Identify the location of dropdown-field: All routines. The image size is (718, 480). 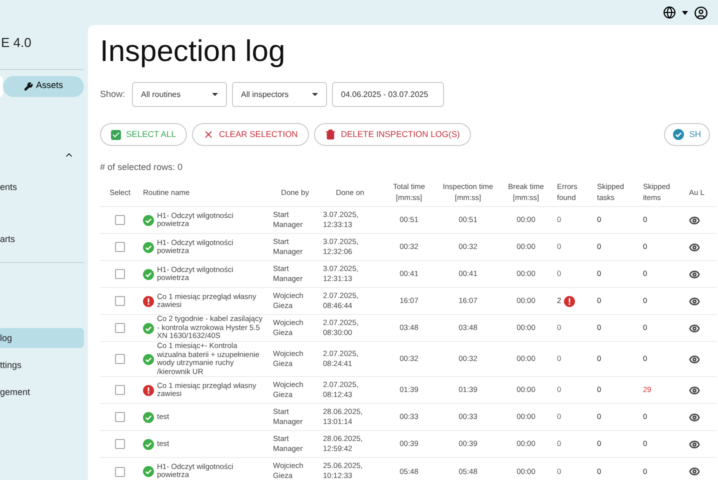
(180, 94).